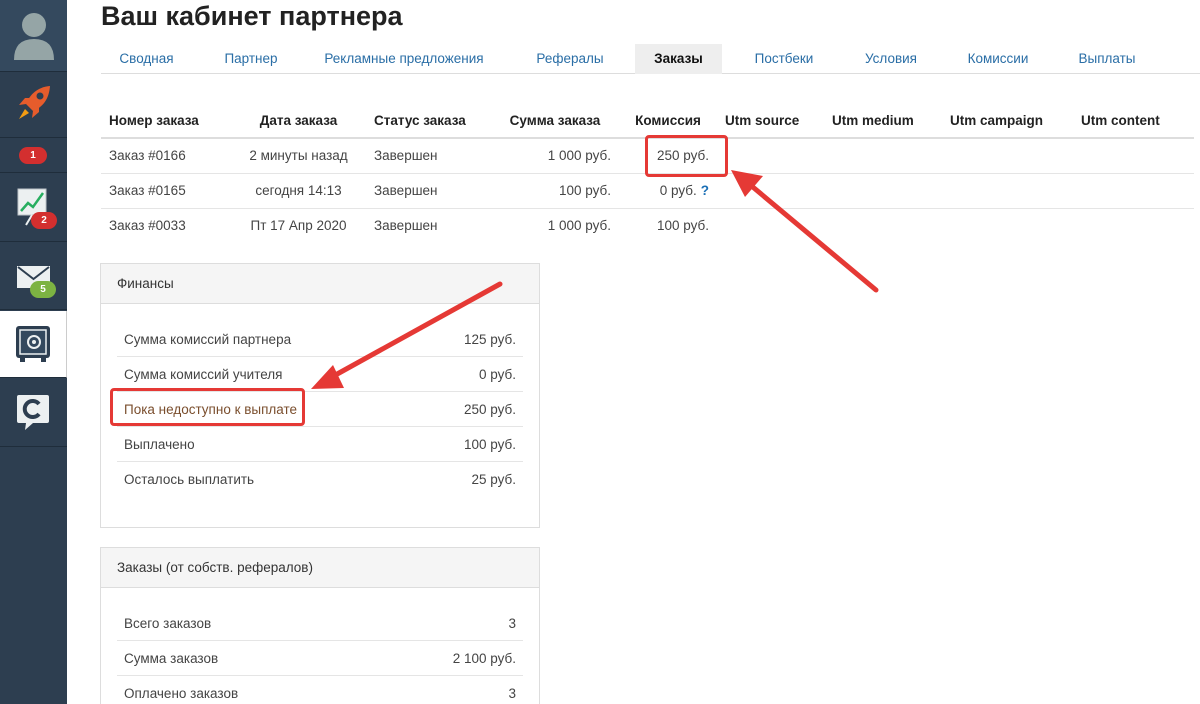 The width and height of the screenshot is (1200, 704). What do you see at coordinates (595, 279) in the screenshot?
I see `annotation-arrows` at bounding box center [595, 279].